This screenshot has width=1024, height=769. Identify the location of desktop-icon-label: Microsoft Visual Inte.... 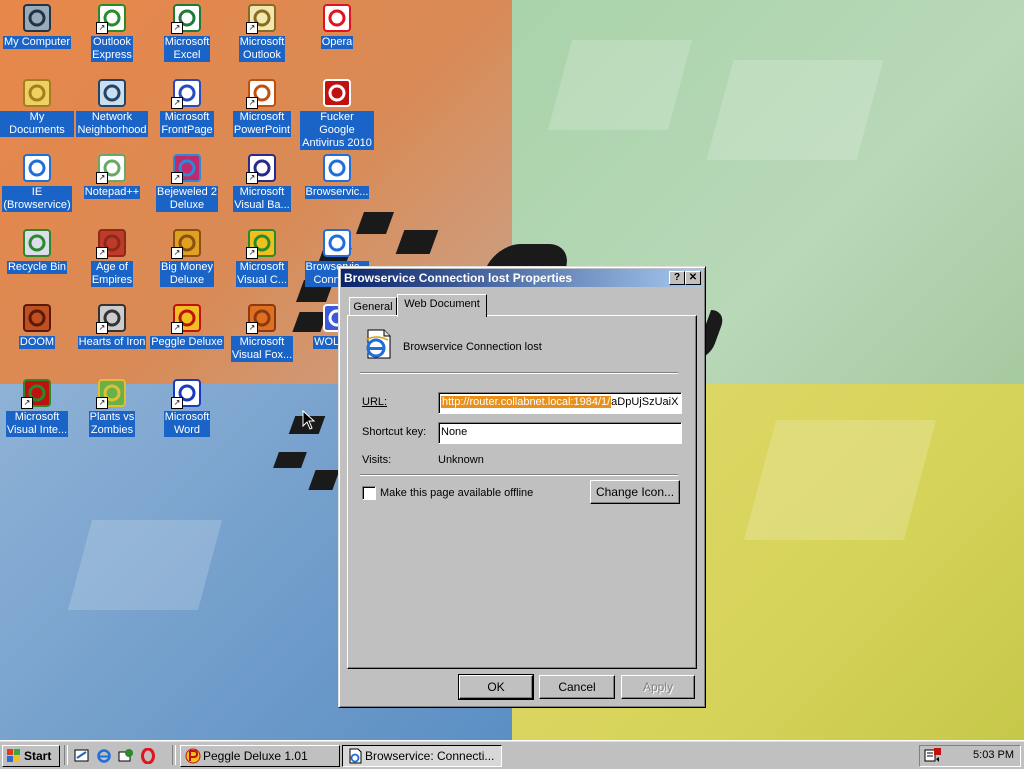
(37, 424).